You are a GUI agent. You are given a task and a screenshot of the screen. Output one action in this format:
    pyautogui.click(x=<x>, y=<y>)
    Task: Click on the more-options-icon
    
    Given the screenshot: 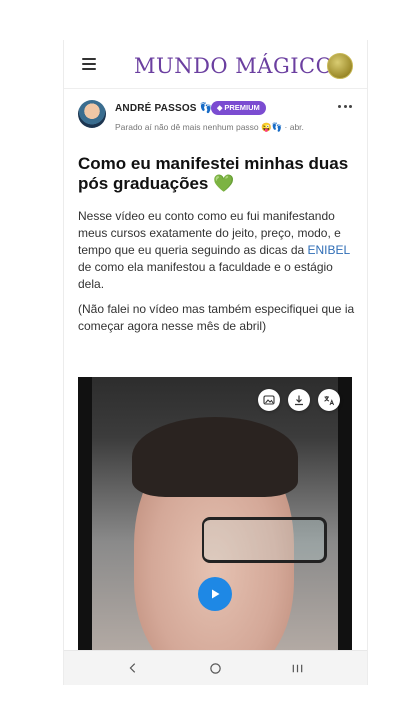 What is the action you would take?
    pyautogui.click(x=345, y=107)
    